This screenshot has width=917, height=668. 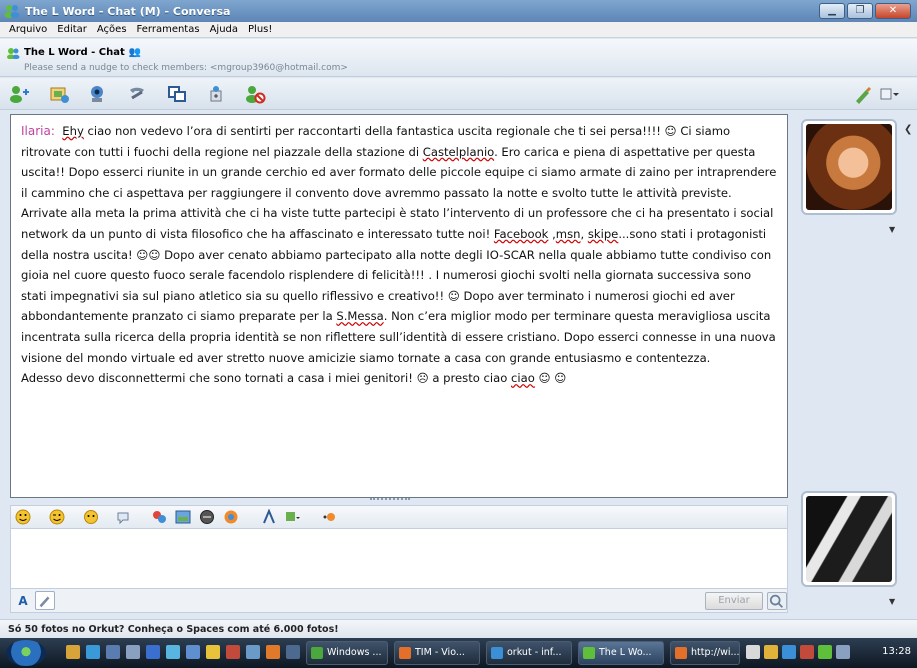 What do you see at coordinates (832, 11) in the screenshot?
I see `minimize-button: ▁` at bounding box center [832, 11].